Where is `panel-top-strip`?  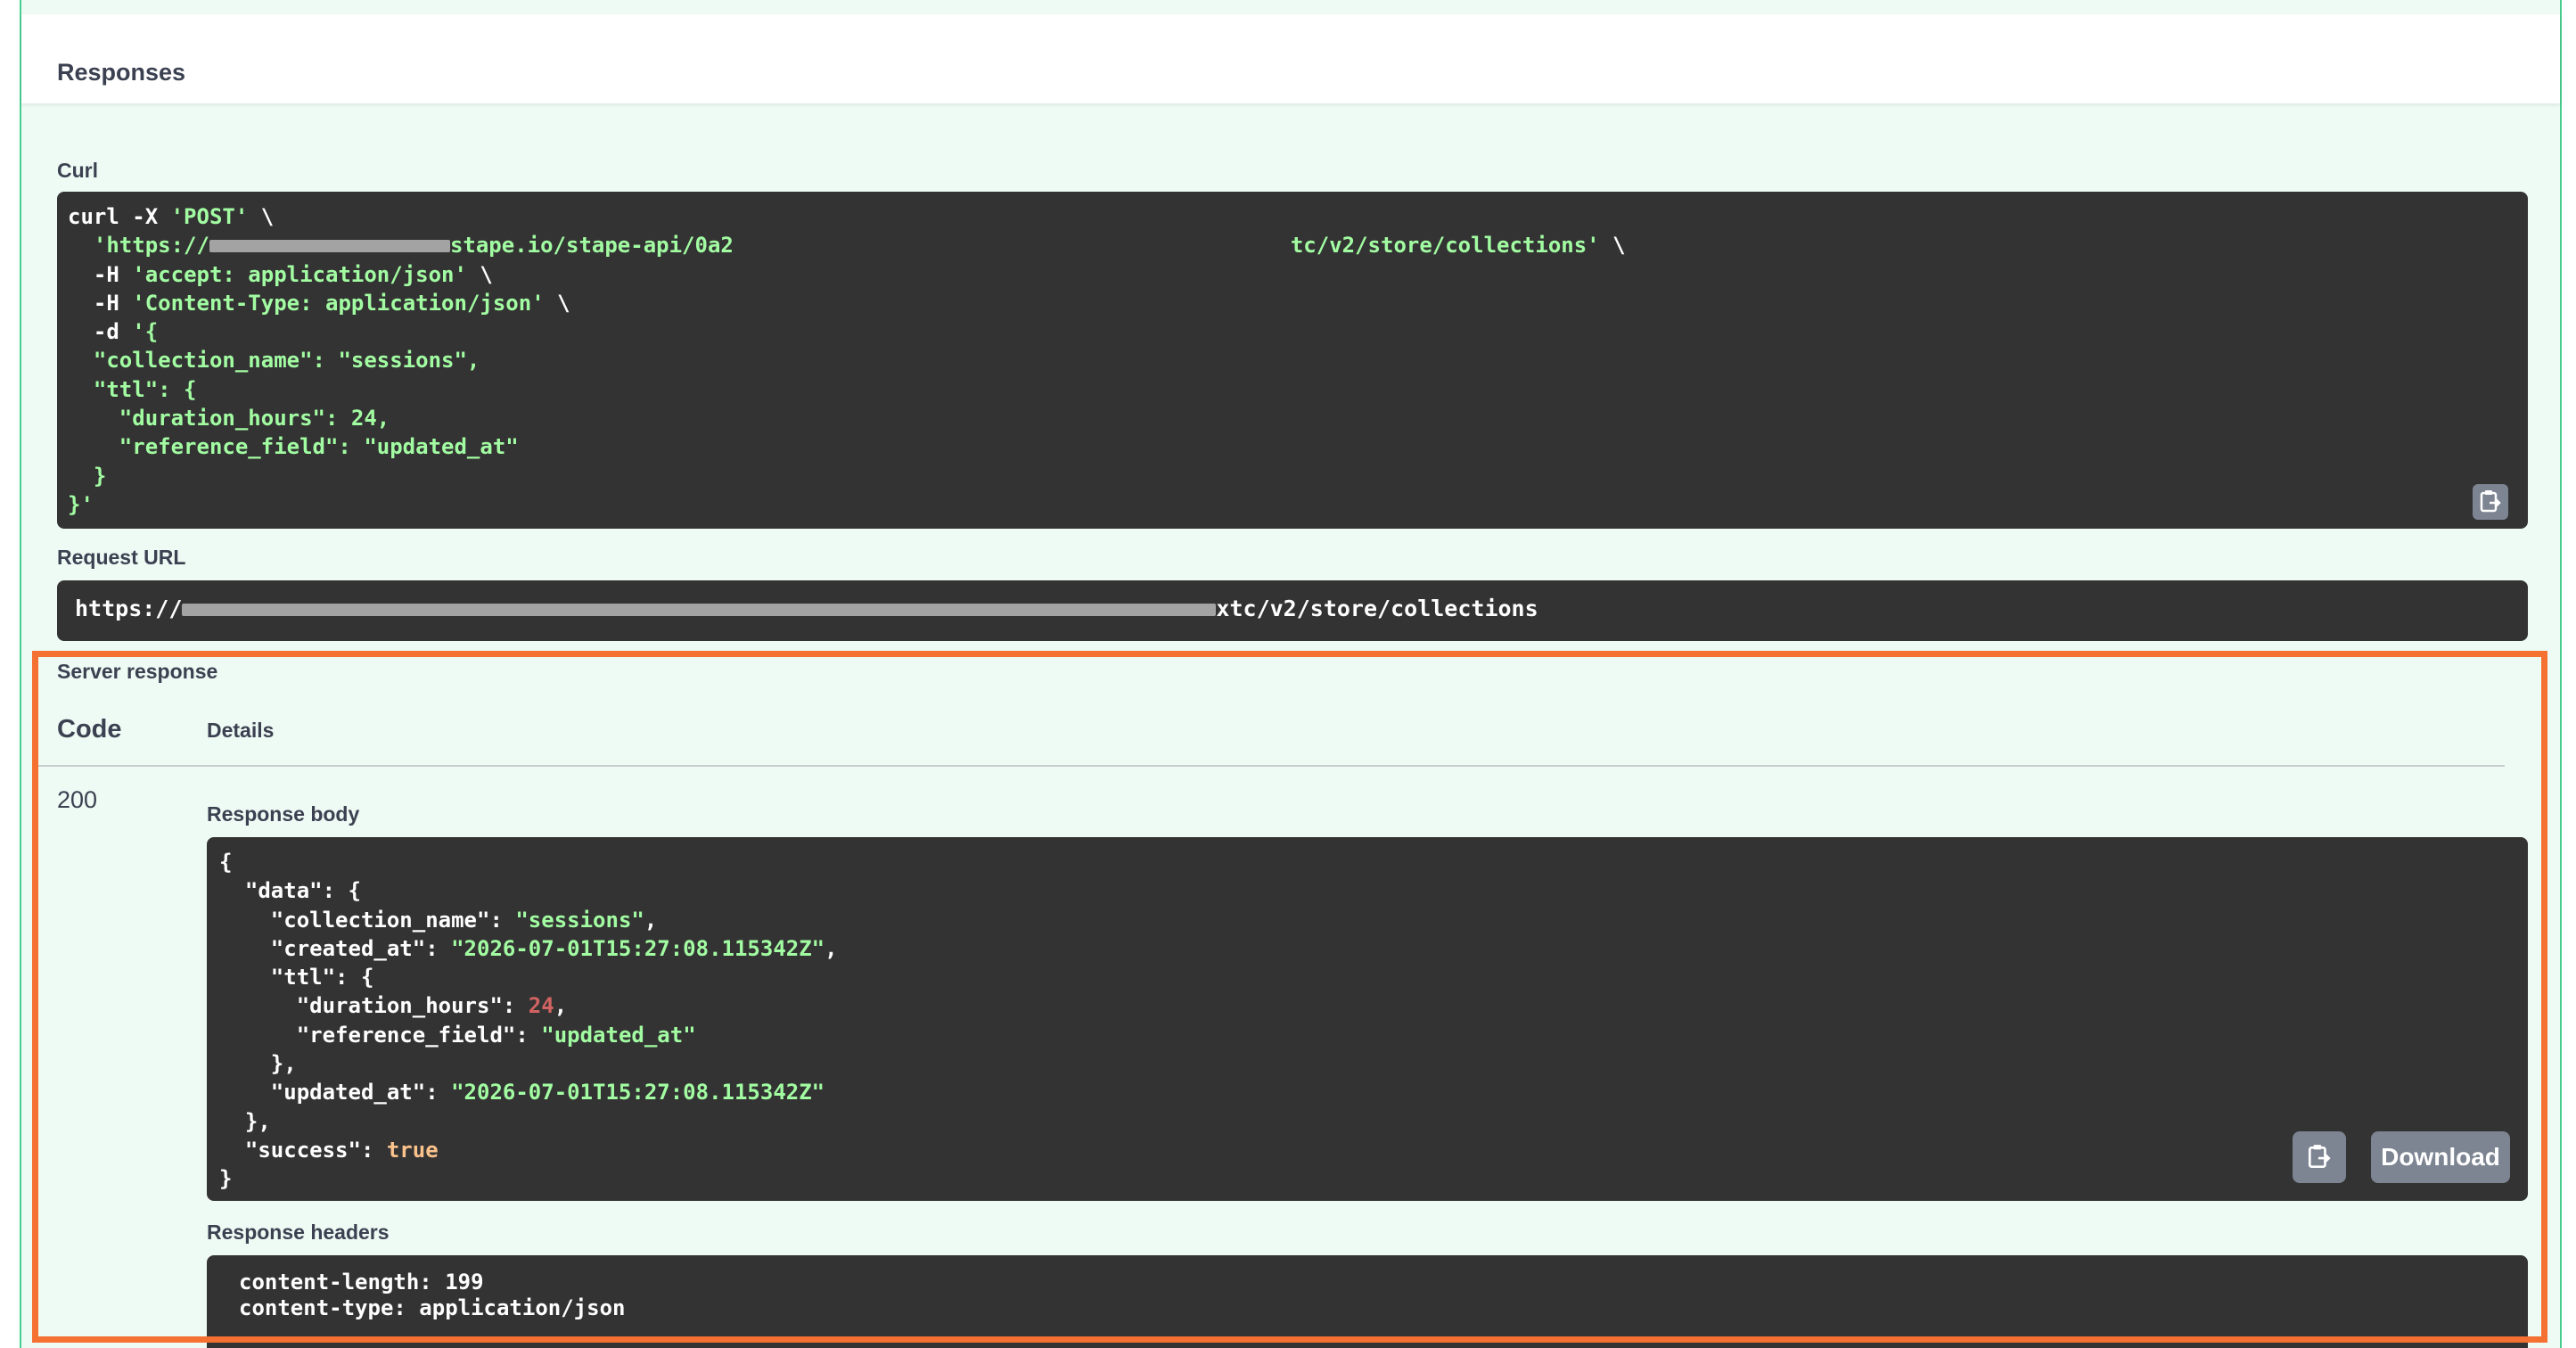
panel-top-strip is located at coordinates (1290, 7).